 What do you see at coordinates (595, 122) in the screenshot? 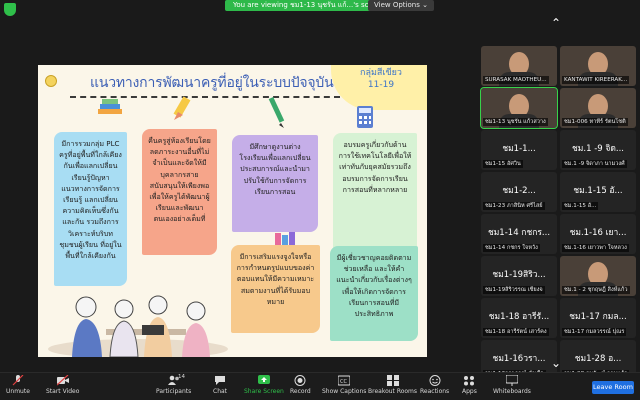
I see `participant-label: ชม1-006 ทาทีร์ รัตนโชติ` at bounding box center [595, 122].